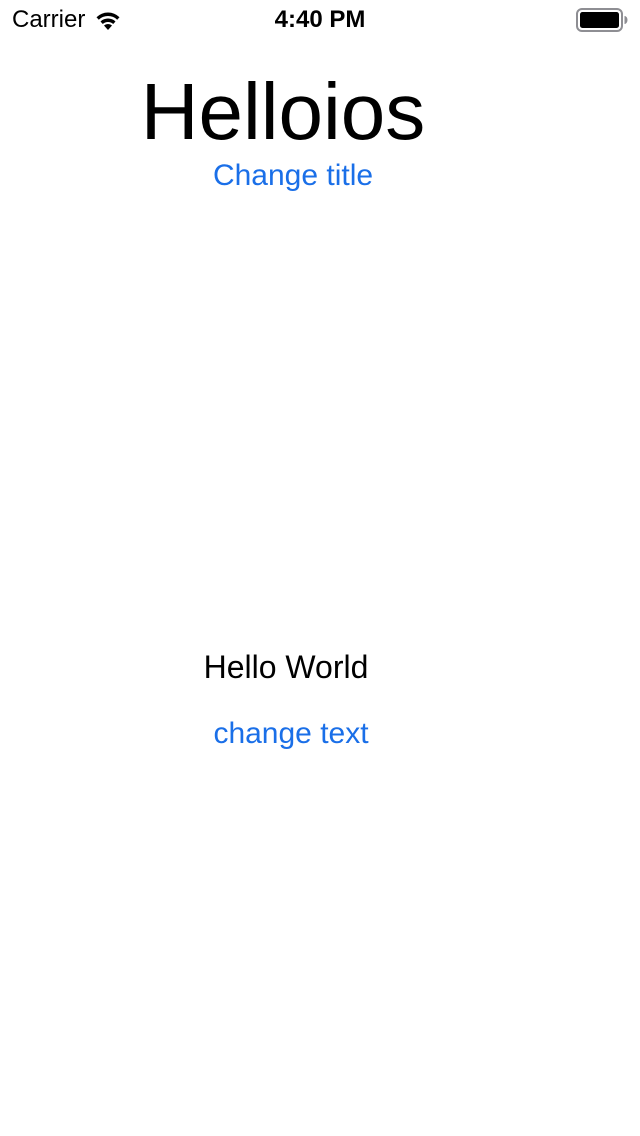 This screenshot has height=1136, width=640. I want to click on status-bar: Carrier 4:40 PM, so click(320, 20).